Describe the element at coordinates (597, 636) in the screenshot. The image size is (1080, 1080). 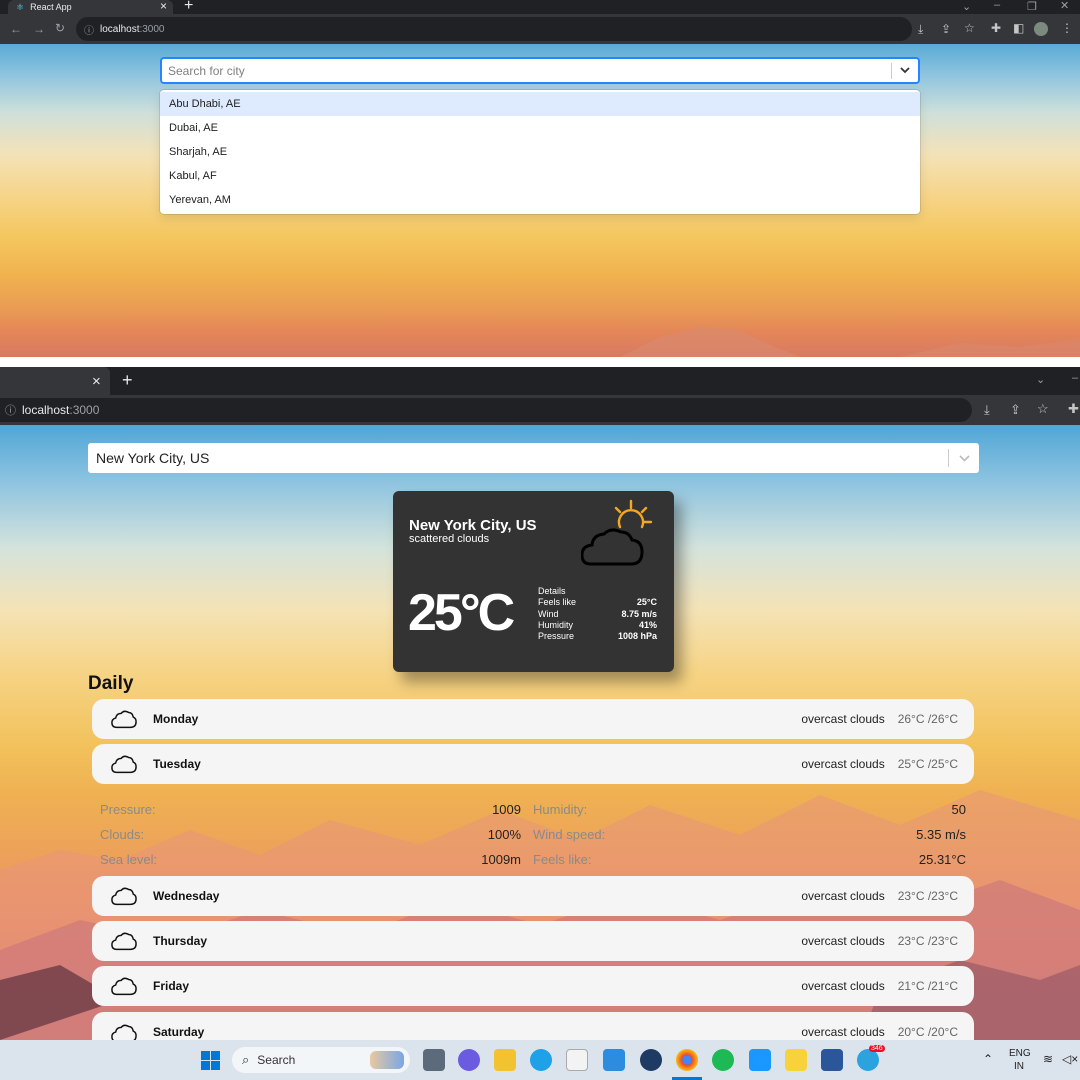
I see `detail-row: Pressure 1008 hPa` at that location.